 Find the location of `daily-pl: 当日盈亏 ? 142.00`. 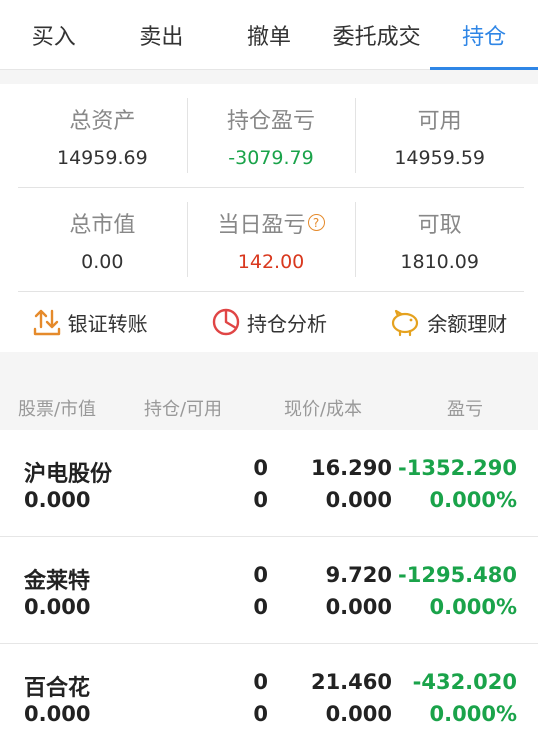

daily-pl: 当日盈亏 ? 142.00 is located at coordinates (271, 239).